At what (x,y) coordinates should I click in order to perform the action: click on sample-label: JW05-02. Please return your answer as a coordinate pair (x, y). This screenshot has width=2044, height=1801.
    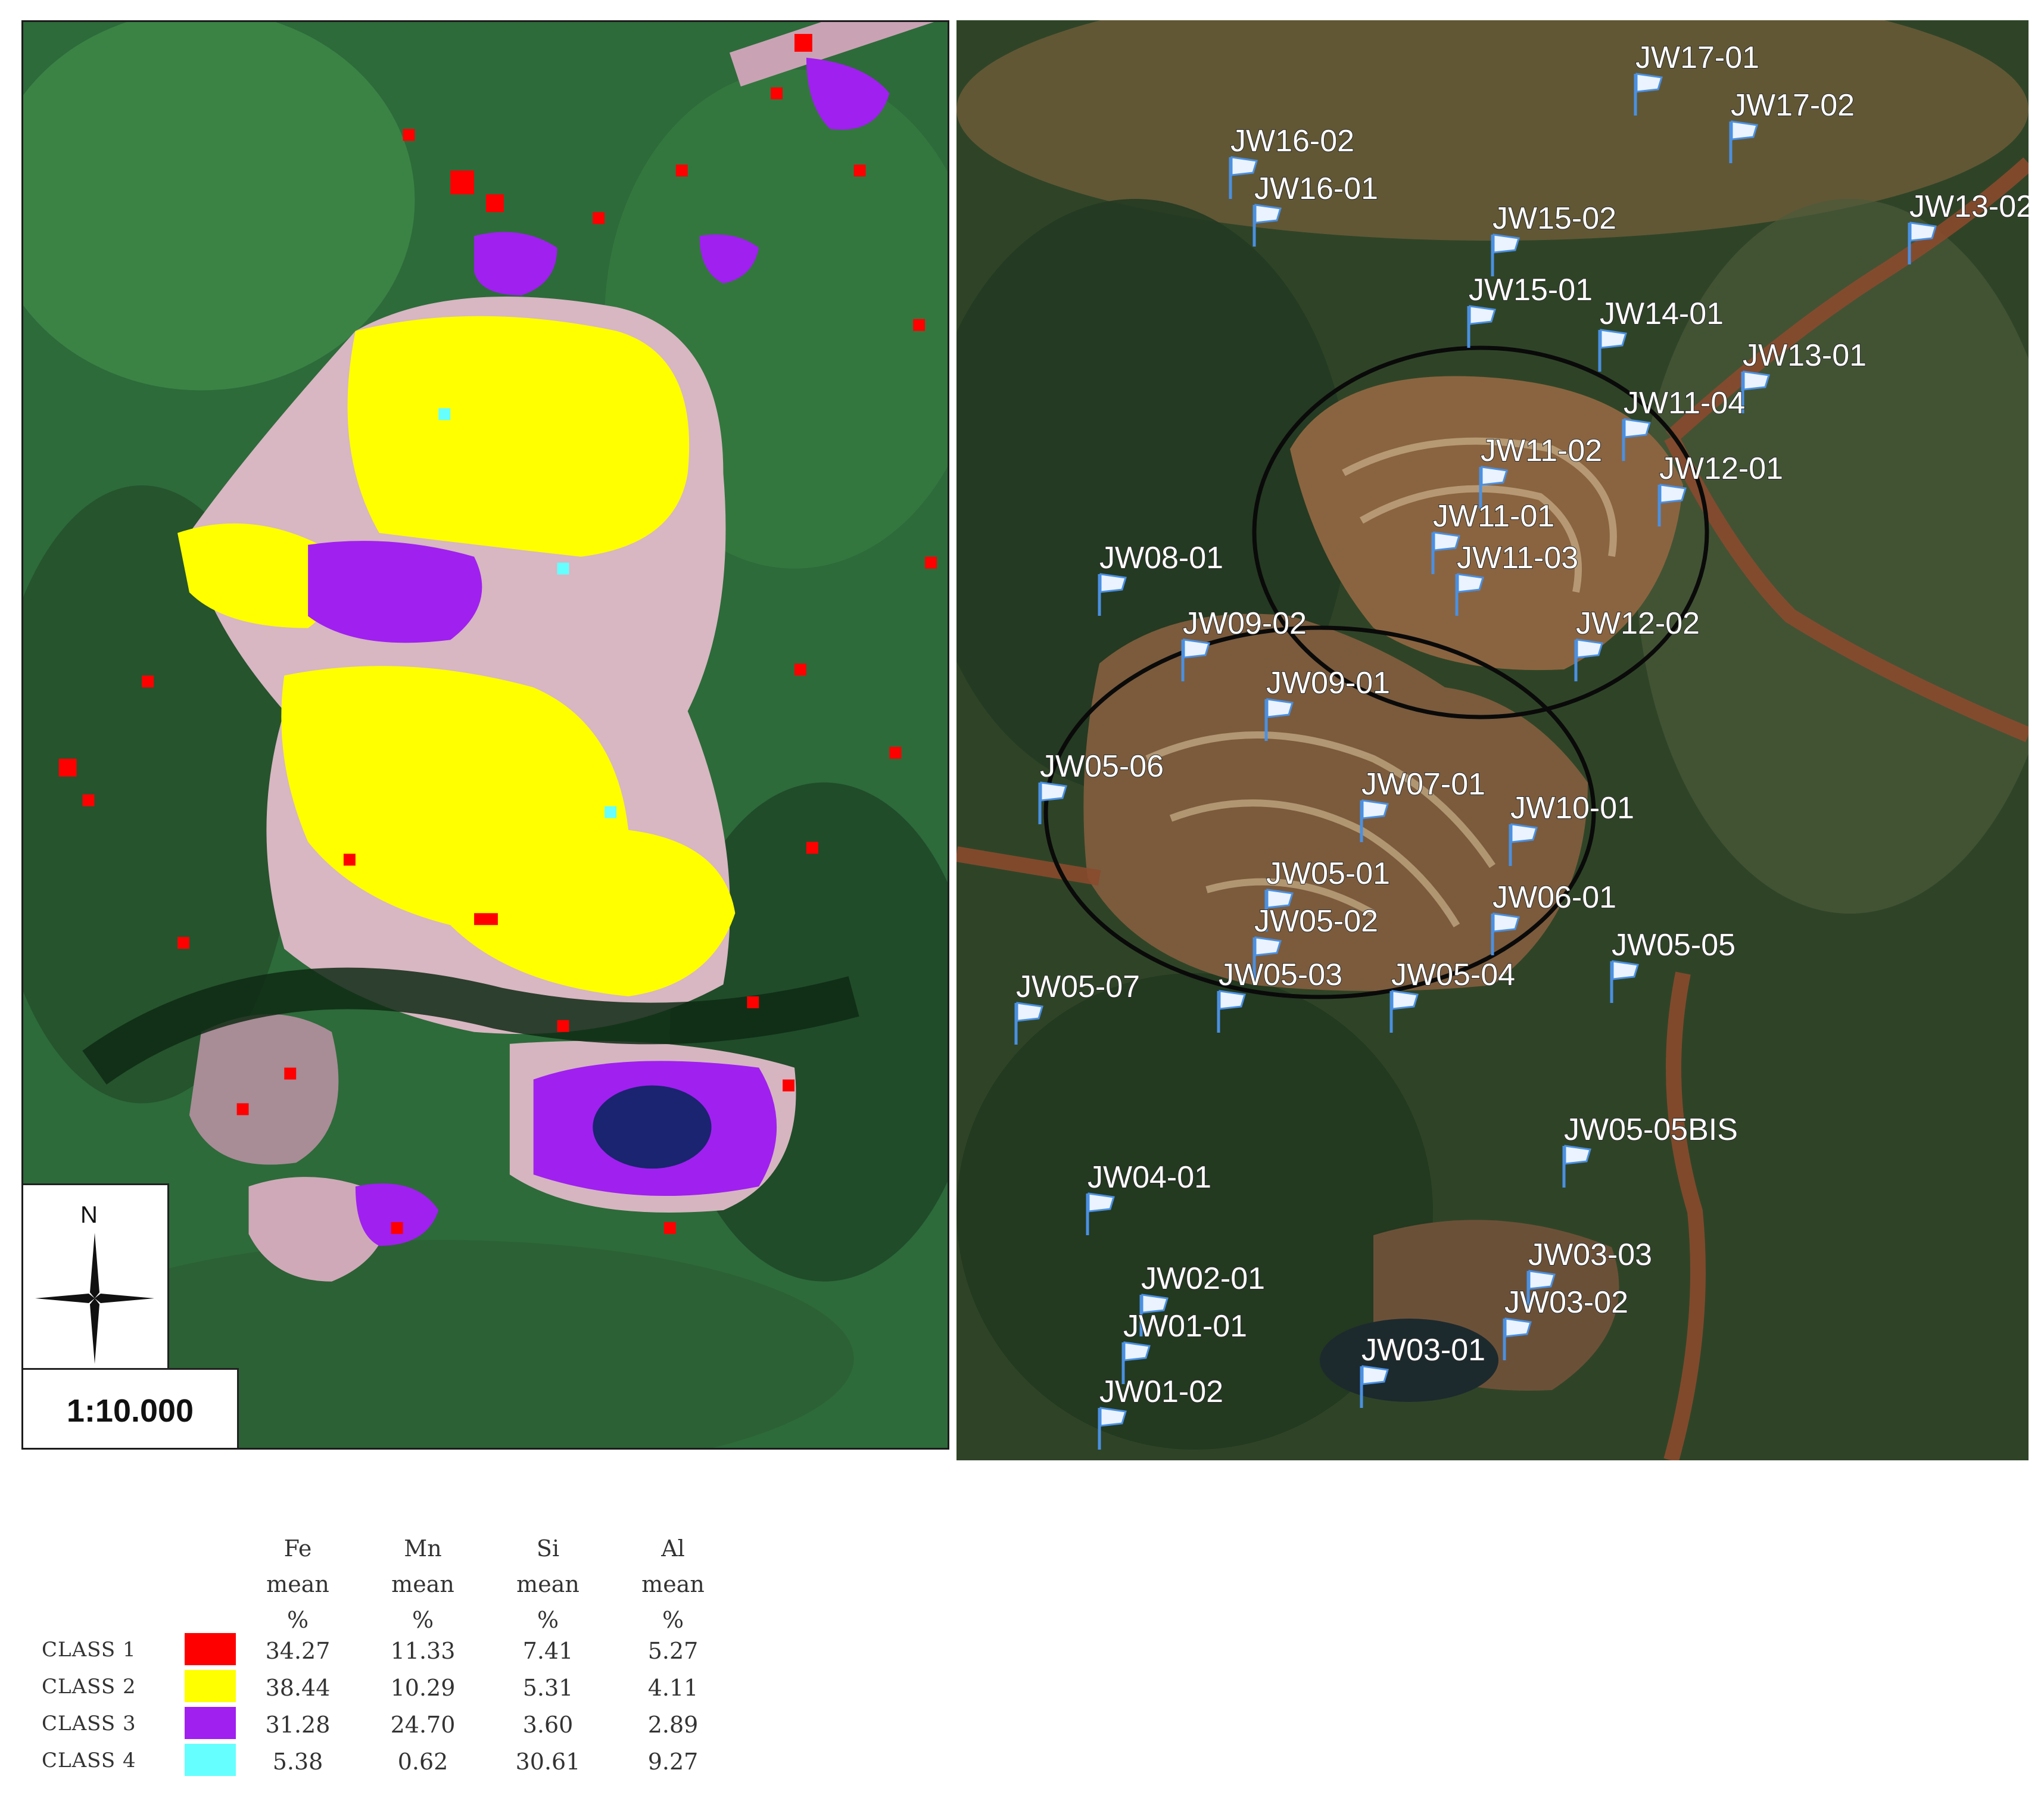
    Looking at the image, I should click on (1316, 921).